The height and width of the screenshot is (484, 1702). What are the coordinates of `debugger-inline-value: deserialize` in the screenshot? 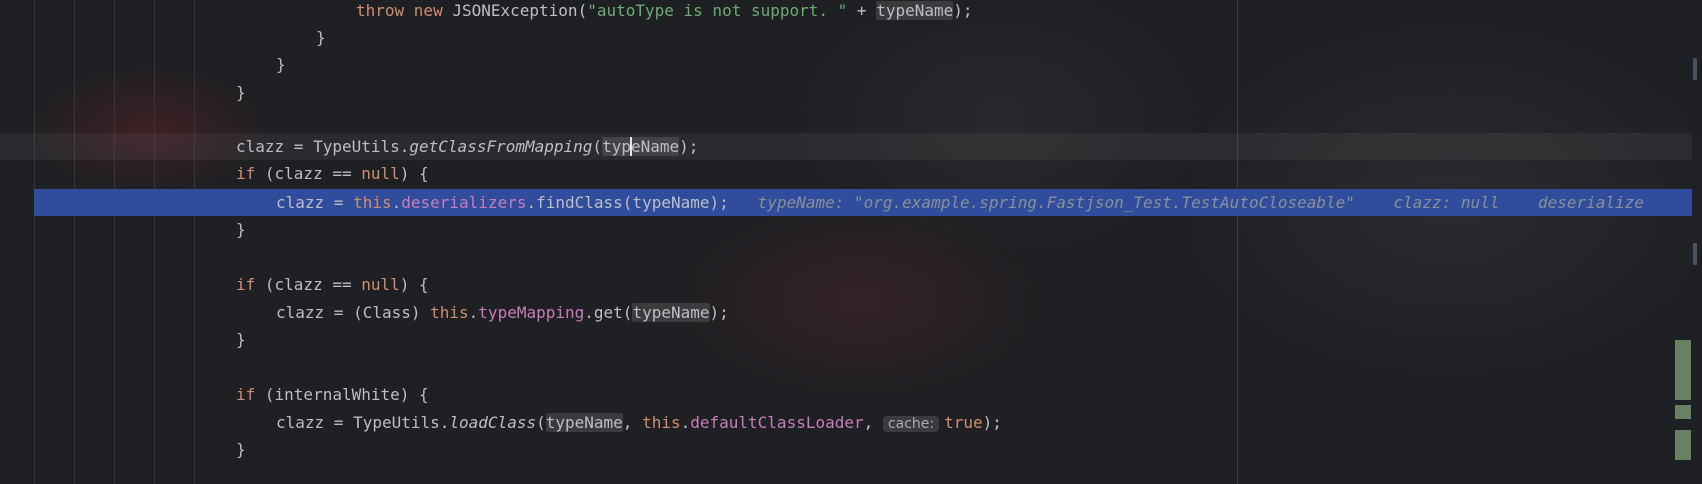 It's located at (1591, 202).